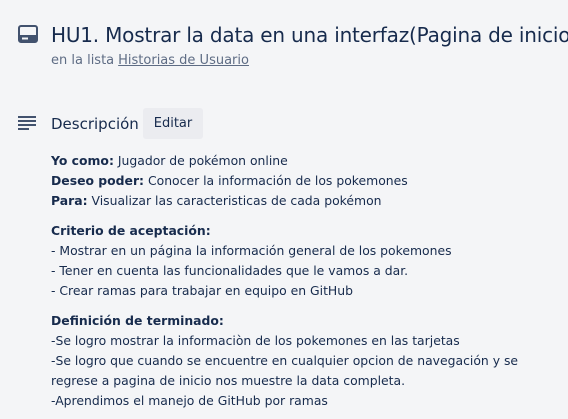 This screenshot has height=419, width=568. Describe the element at coordinates (183, 60) in the screenshot. I see `list-name-link: Historias de Usuario` at that location.